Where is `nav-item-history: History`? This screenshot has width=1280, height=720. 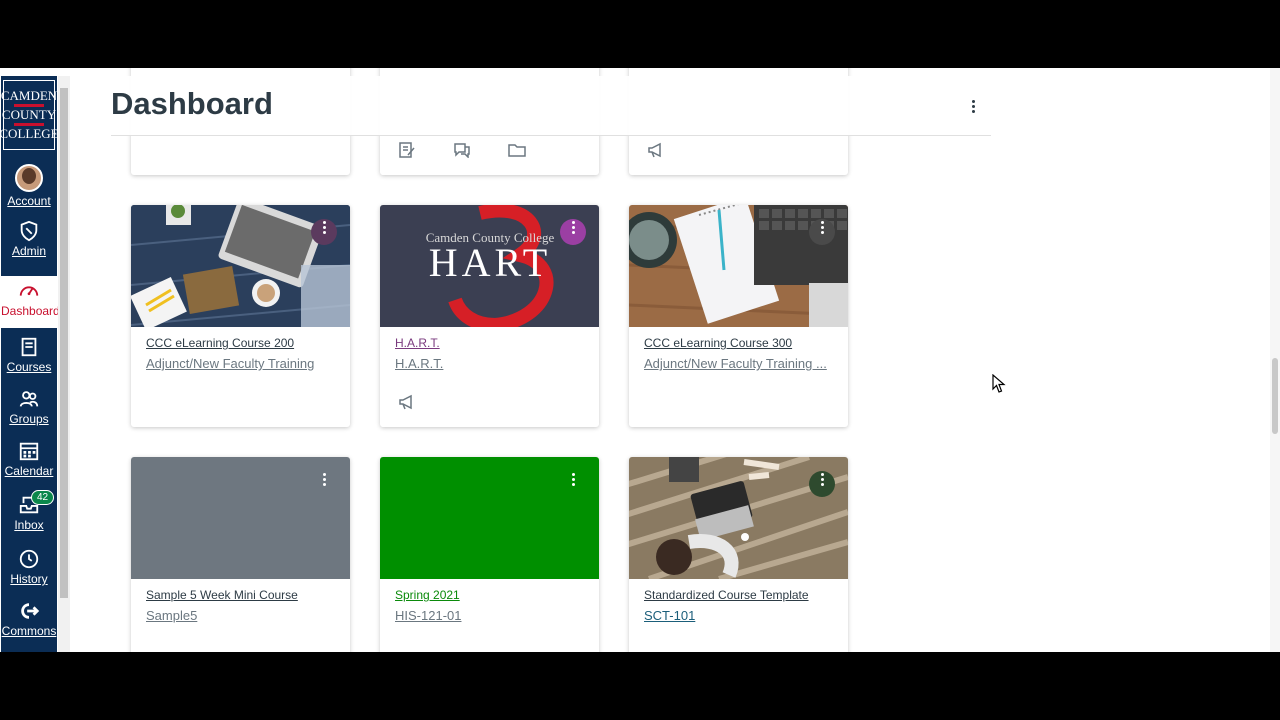
nav-item-history: History is located at coordinates (29, 573).